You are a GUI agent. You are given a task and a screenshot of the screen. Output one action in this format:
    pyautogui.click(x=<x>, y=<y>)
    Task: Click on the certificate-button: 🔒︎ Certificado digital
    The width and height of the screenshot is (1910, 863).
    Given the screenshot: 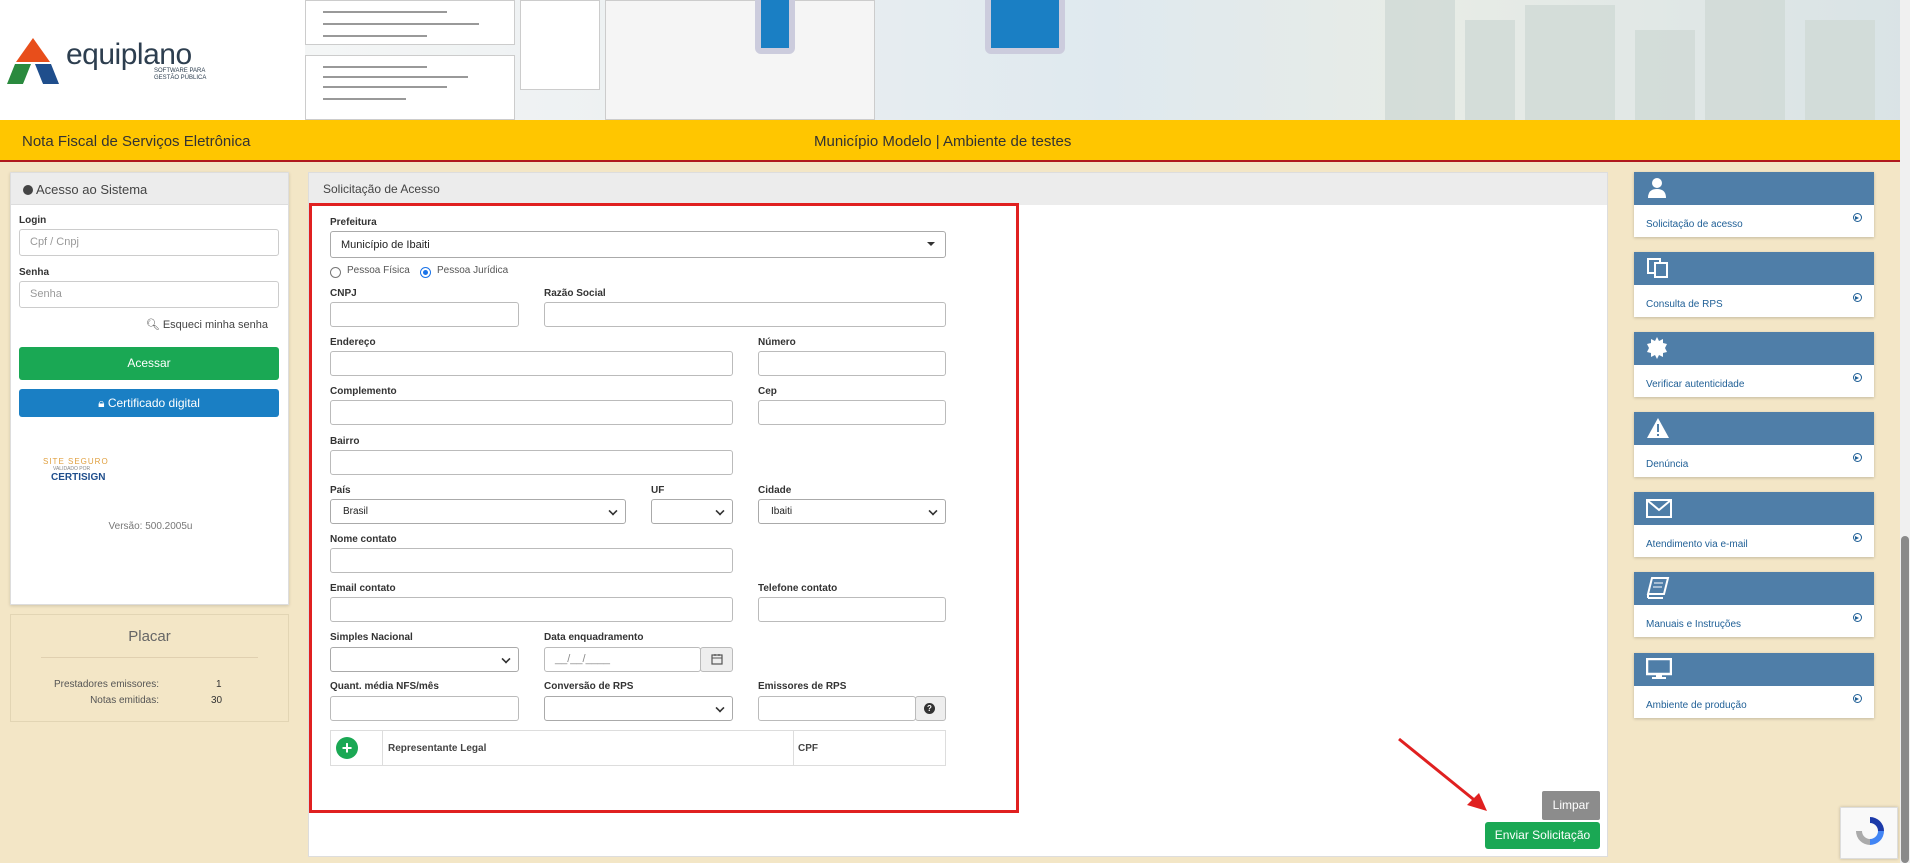 What is the action you would take?
    pyautogui.click(x=149, y=403)
    